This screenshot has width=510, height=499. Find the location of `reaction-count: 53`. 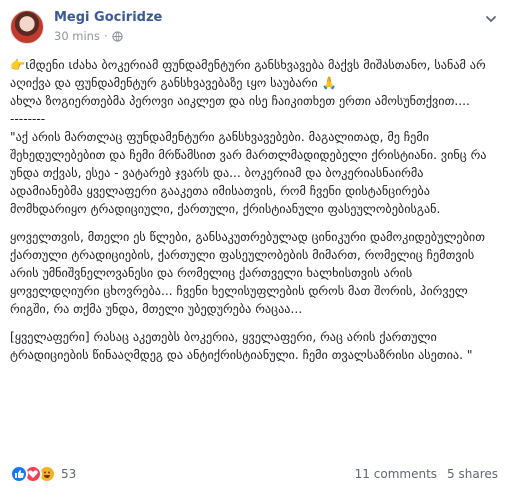

reaction-count: 53 is located at coordinates (69, 474).